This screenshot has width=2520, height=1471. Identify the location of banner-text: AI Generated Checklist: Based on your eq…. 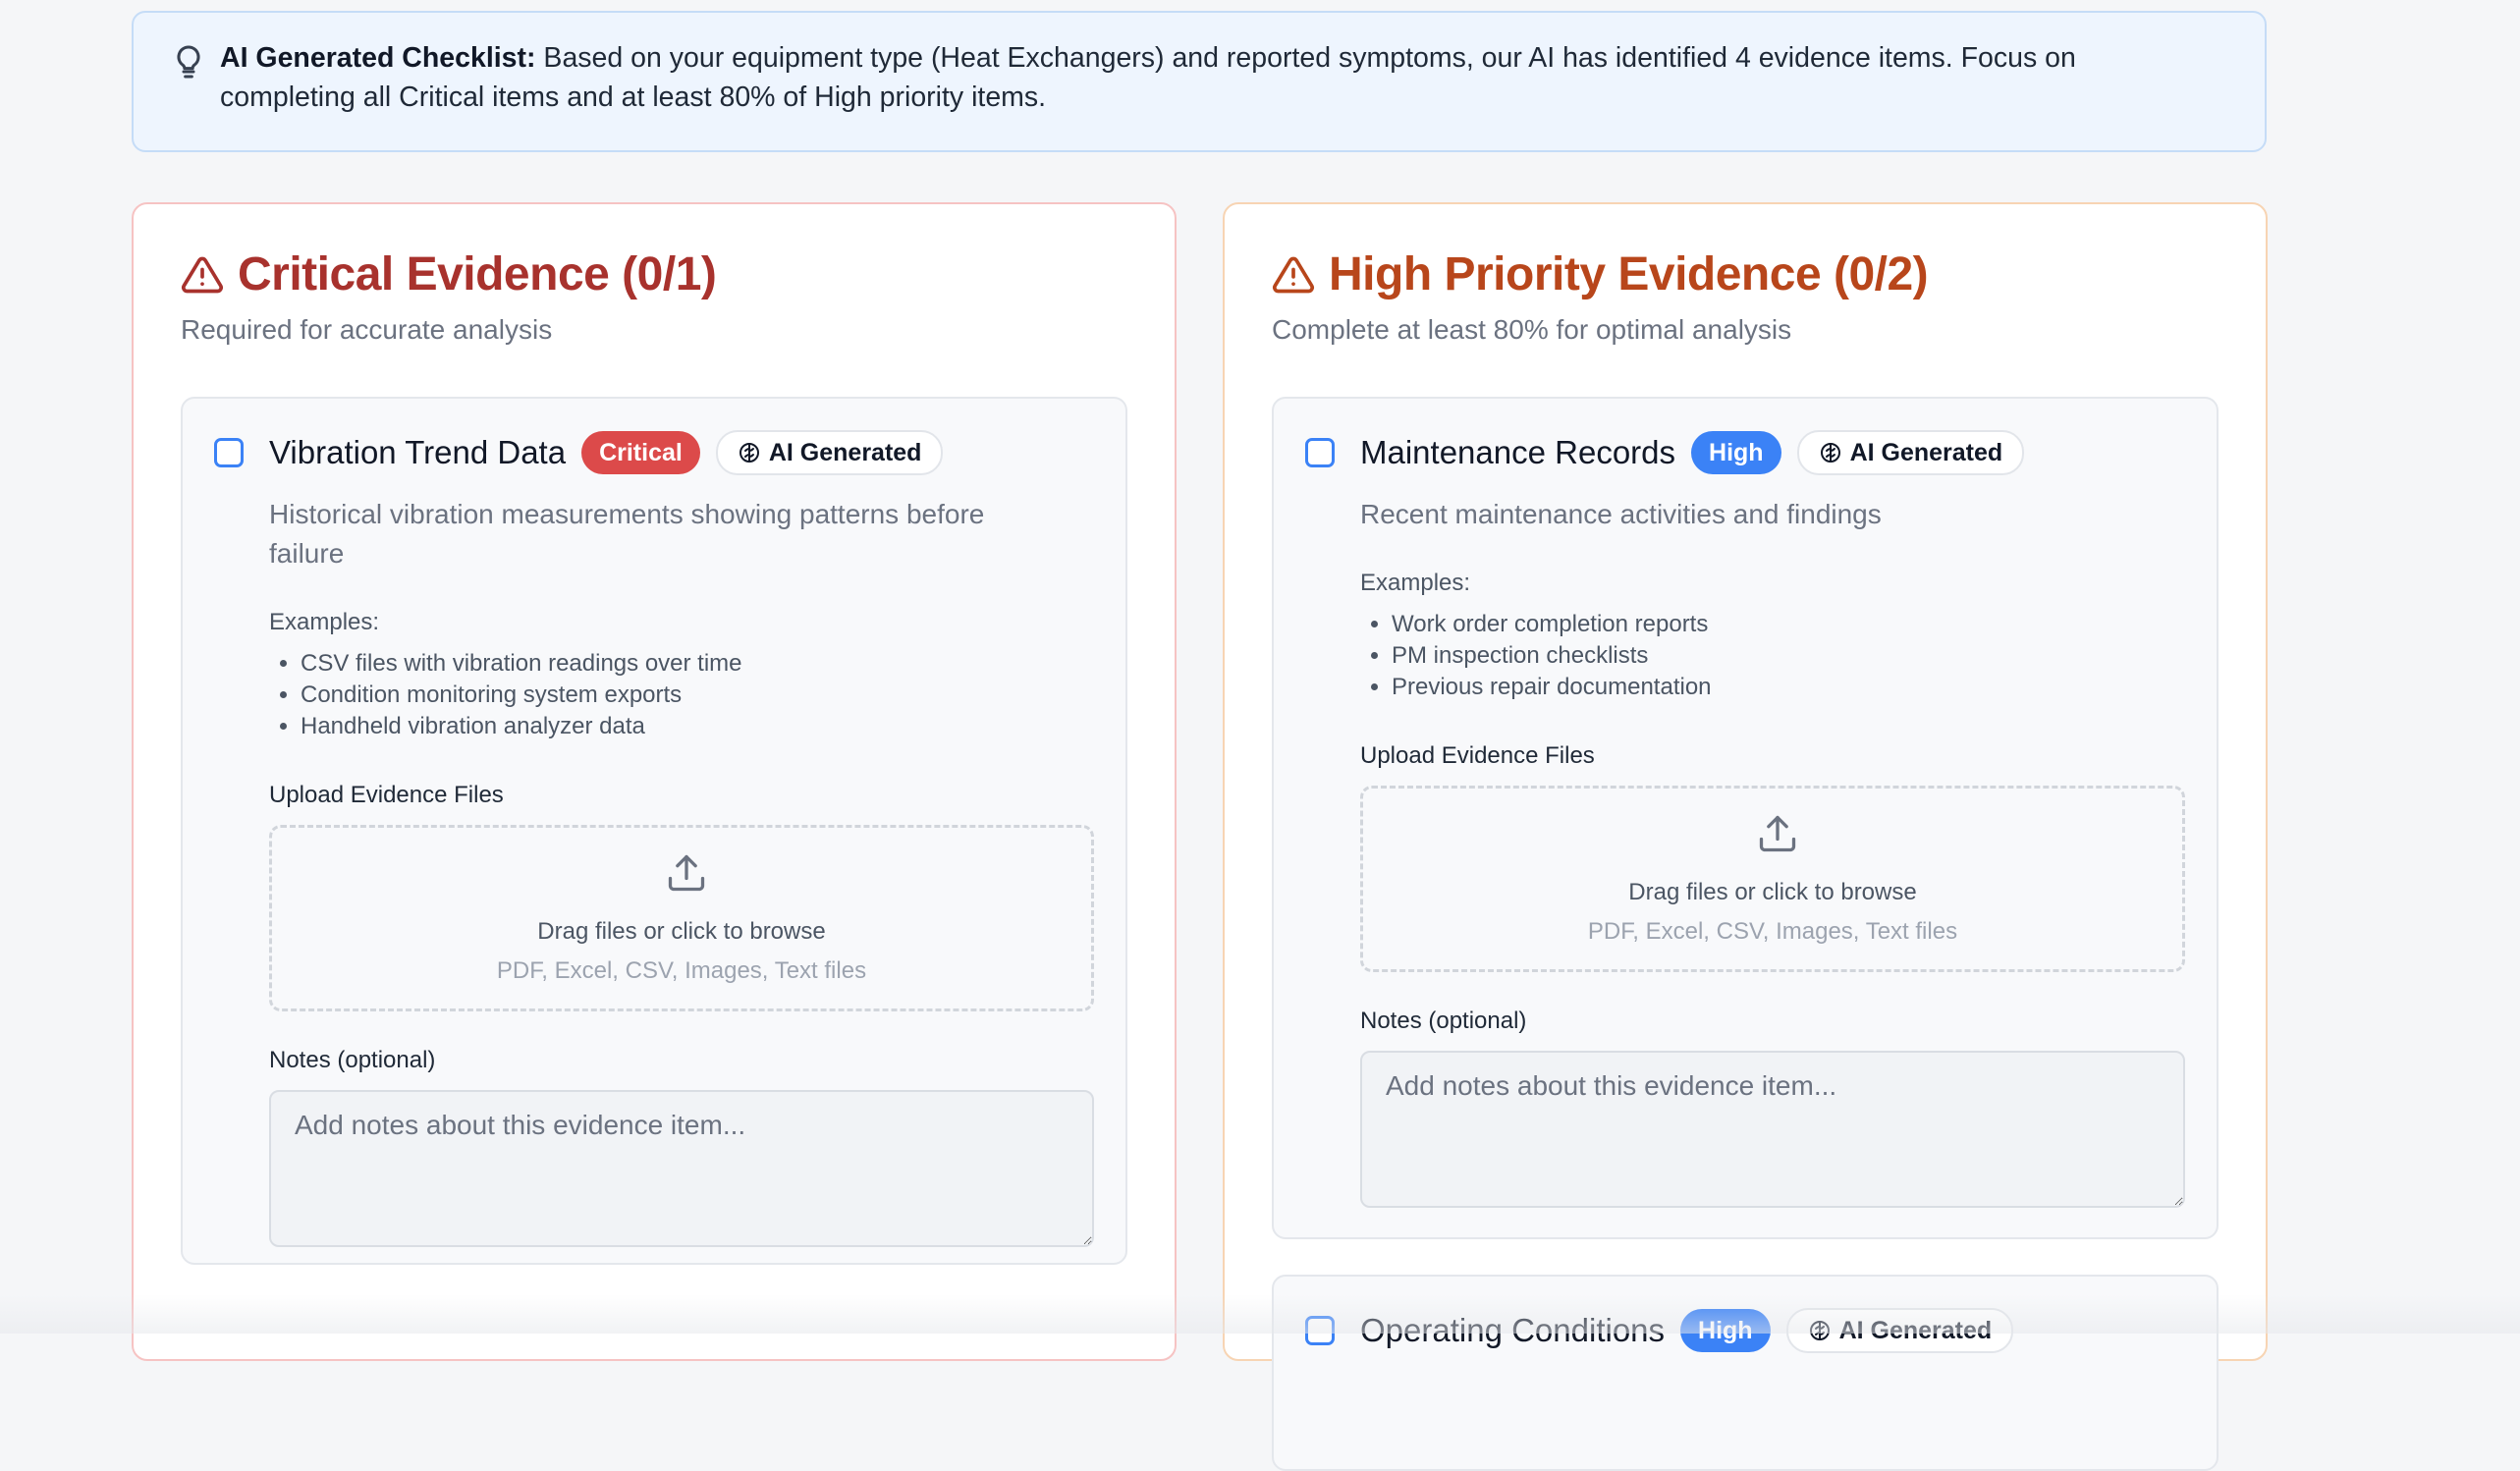
(1213, 77).